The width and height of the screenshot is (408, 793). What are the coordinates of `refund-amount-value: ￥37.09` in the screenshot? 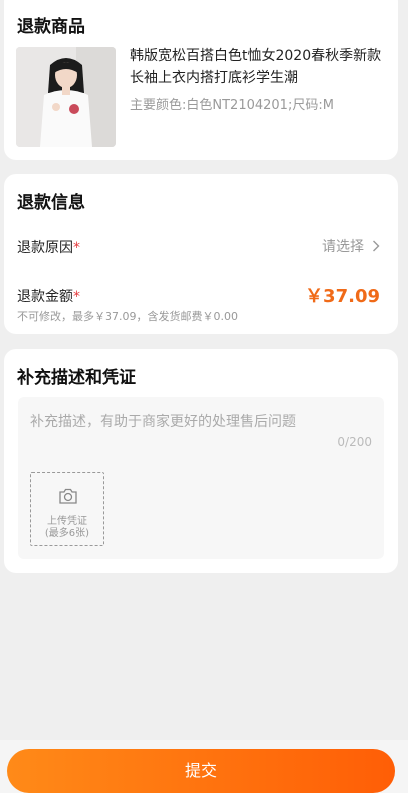 It's located at (342, 296).